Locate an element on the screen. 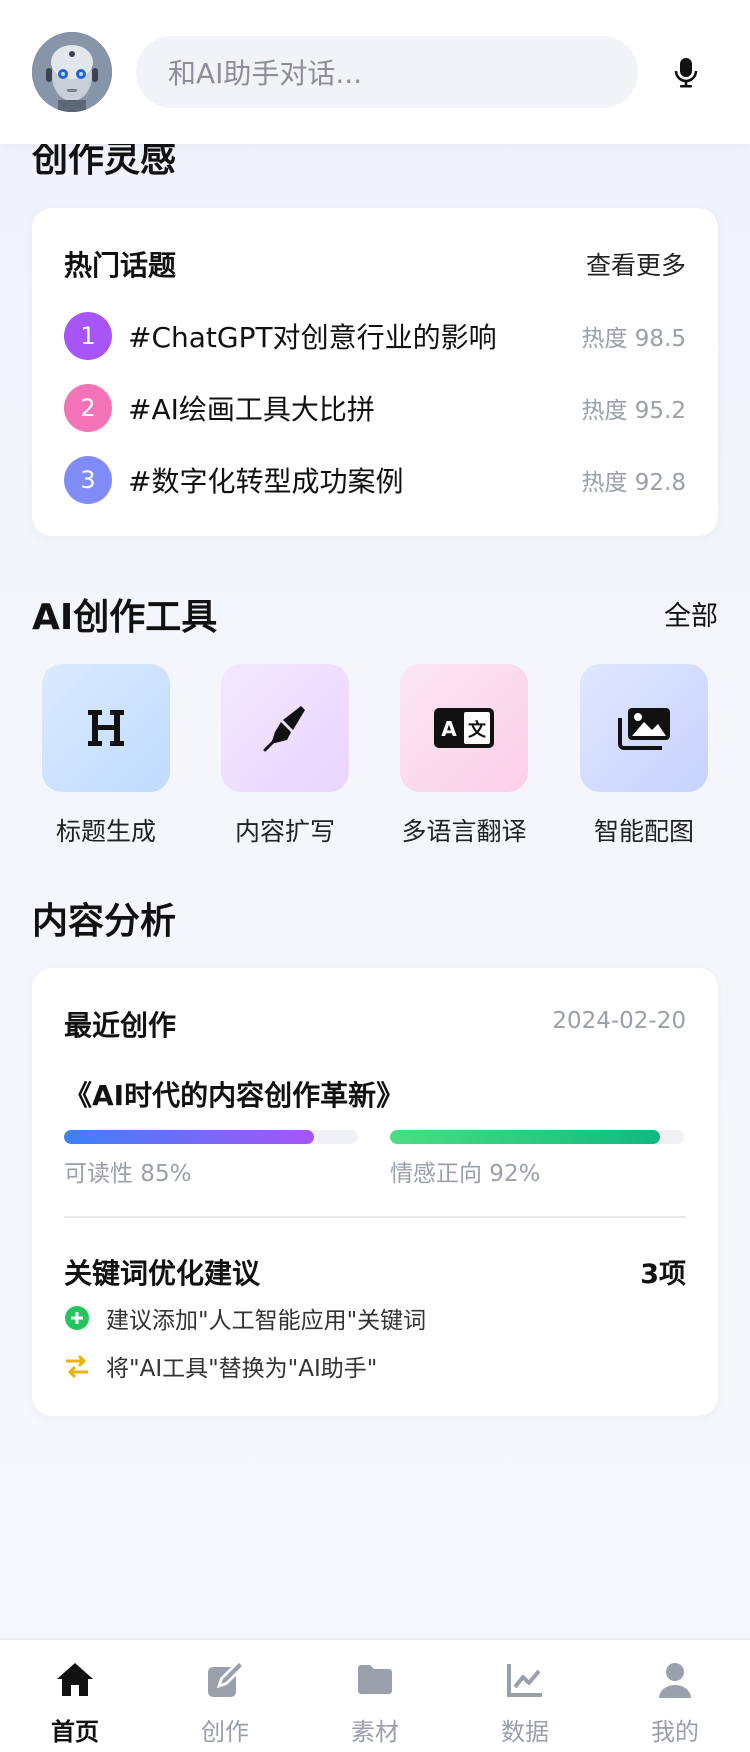  tool-heading-generator: 标题生成 is located at coordinates (106, 756).